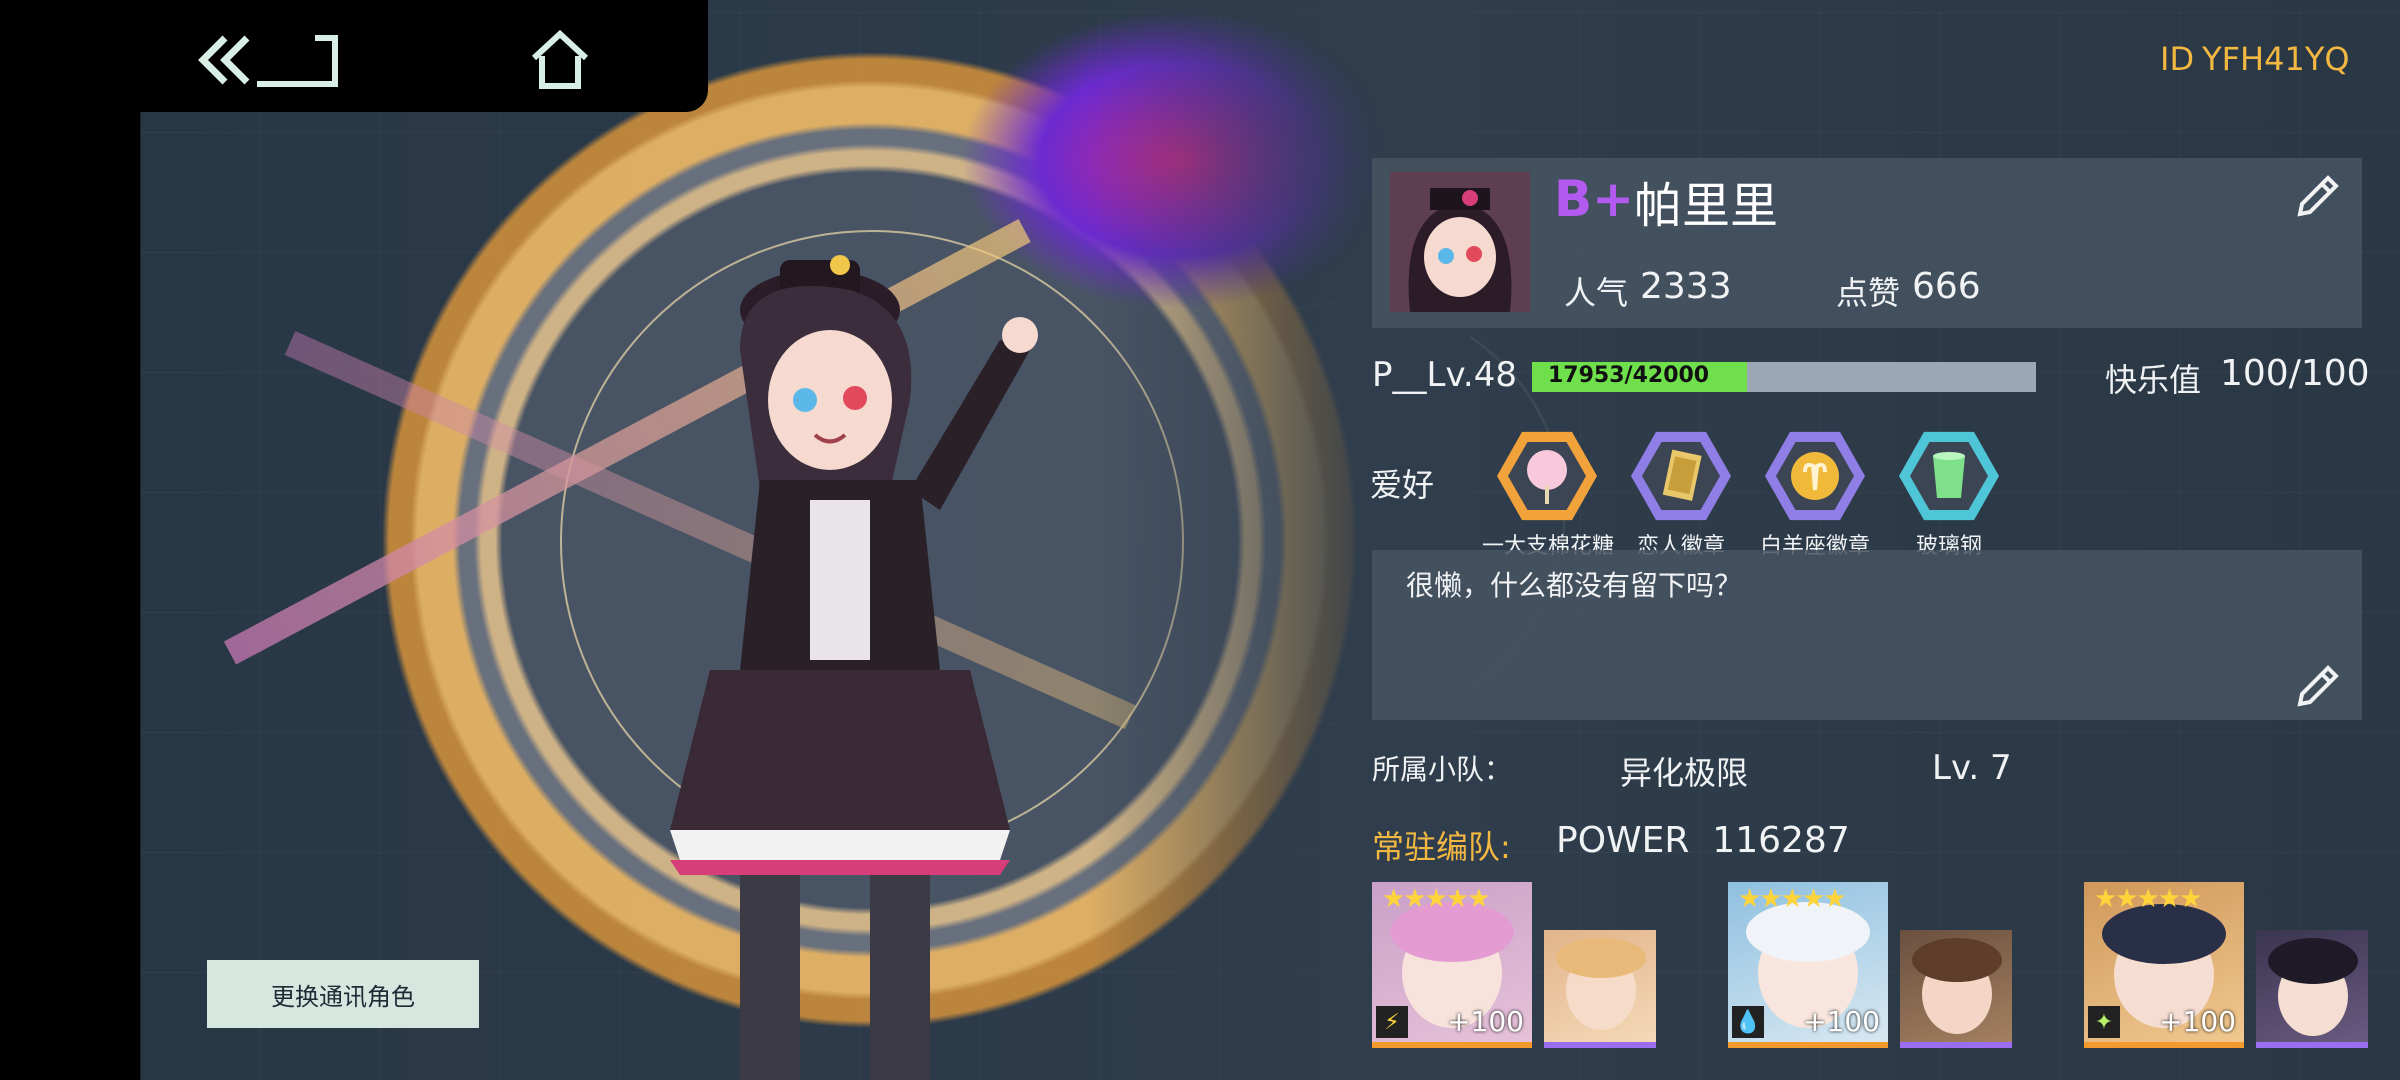 The image size is (2400, 1080). I want to click on lovers-card-badge-icon, so click(1681, 476).